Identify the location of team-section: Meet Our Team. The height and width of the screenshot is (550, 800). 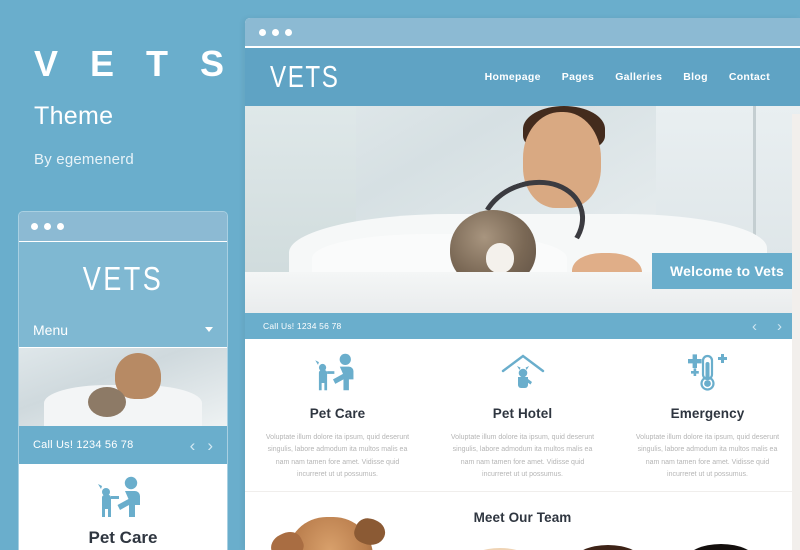
(522, 521).